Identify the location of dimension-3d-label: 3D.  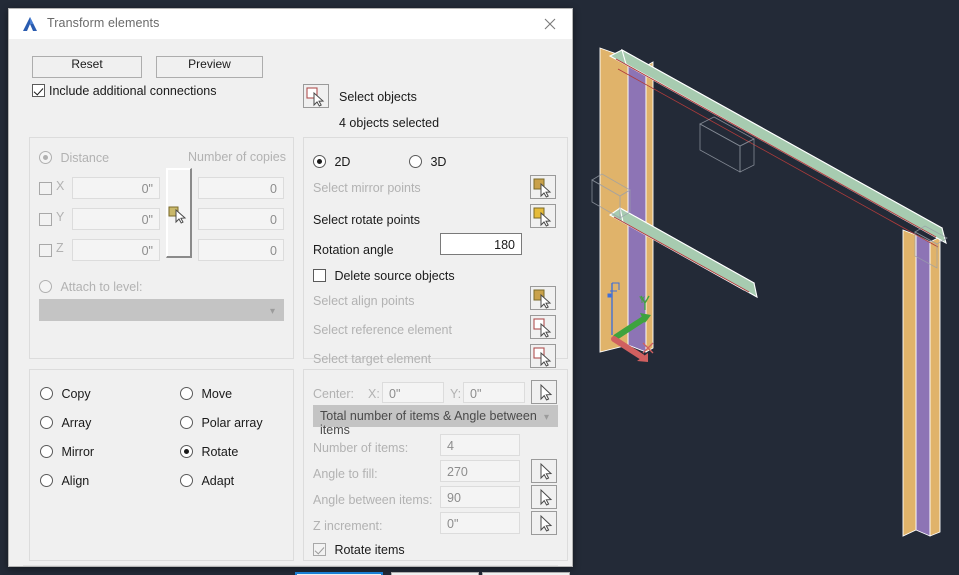
(438, 162).